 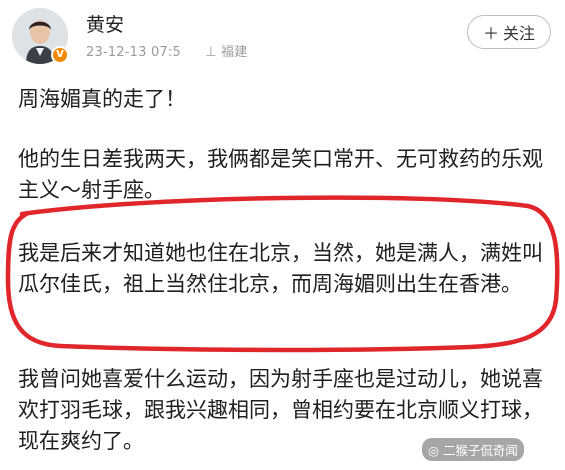 What do you see at coordinates (435, 450) in the screenshot?
I see `watermark-icon: ◎` at bounding box center [435, 450].